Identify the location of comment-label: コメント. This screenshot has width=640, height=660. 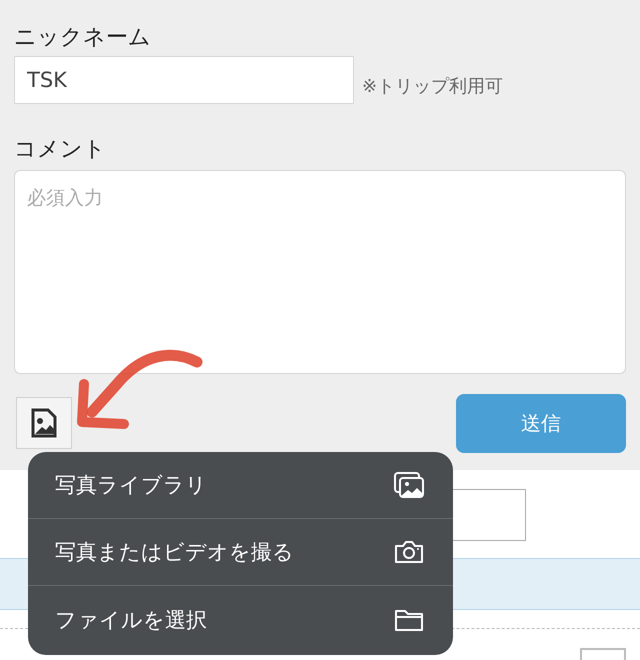
(60, 150).